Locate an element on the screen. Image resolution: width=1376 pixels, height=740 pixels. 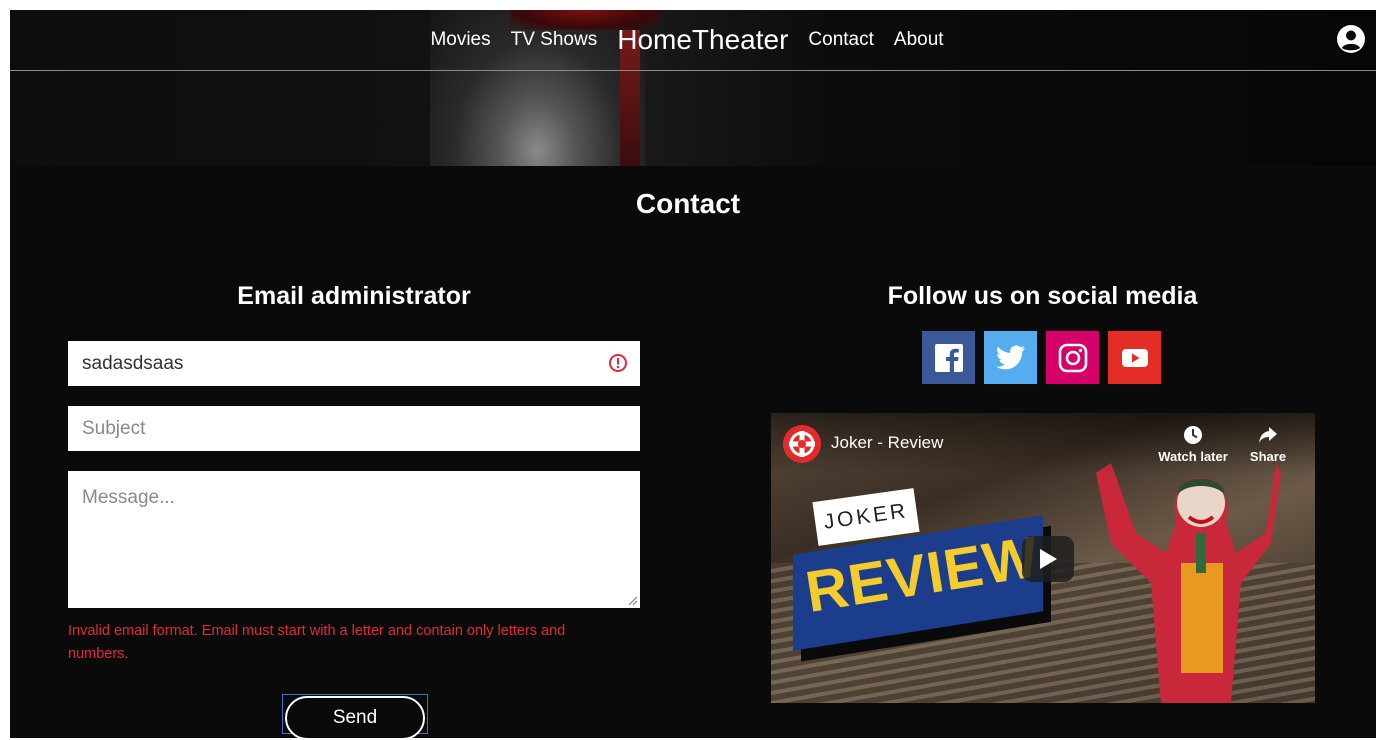
nav-link-tv-shows: TV Shows is located at coordinates (554, 40).